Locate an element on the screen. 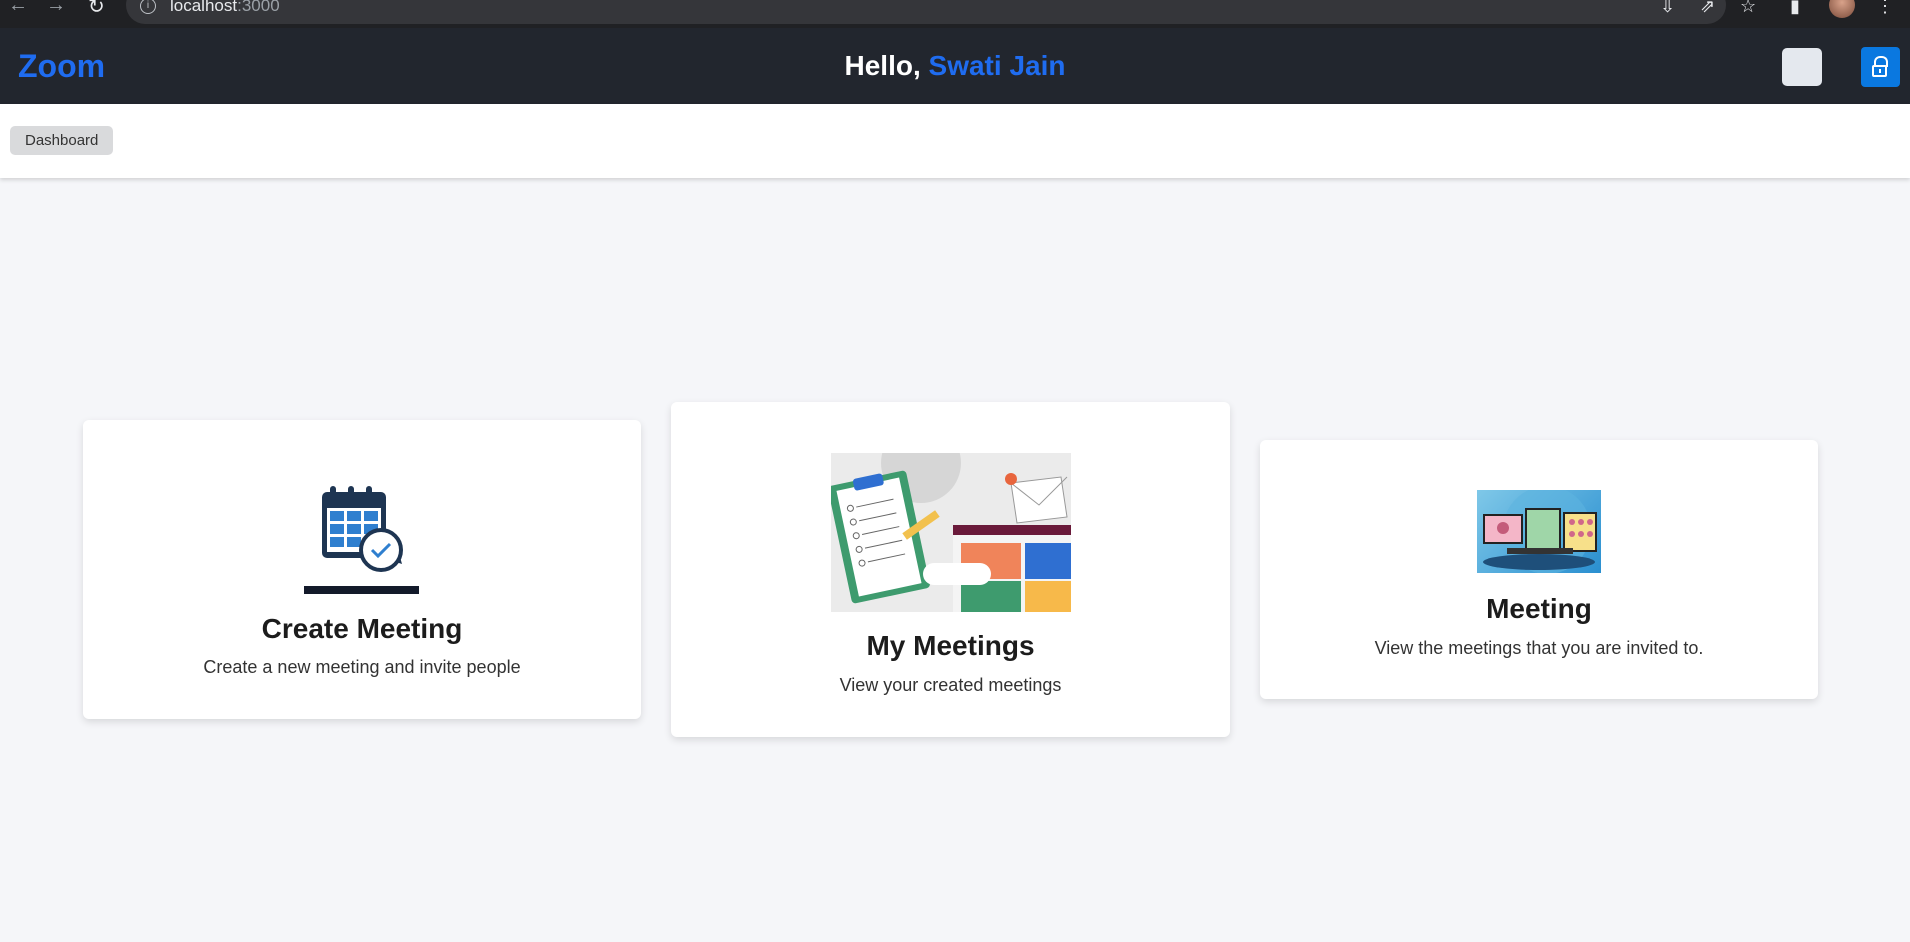  calendar-clock-icon is located at coordinates (361, 539).